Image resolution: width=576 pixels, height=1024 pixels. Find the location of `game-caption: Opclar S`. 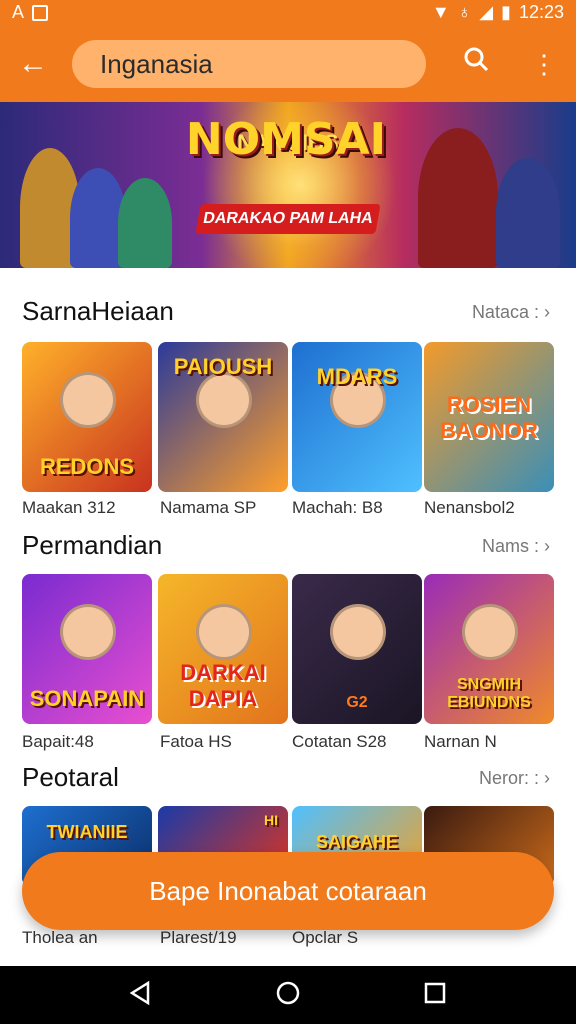

game-caption: Opclar S is located at coordinates (325, 937).